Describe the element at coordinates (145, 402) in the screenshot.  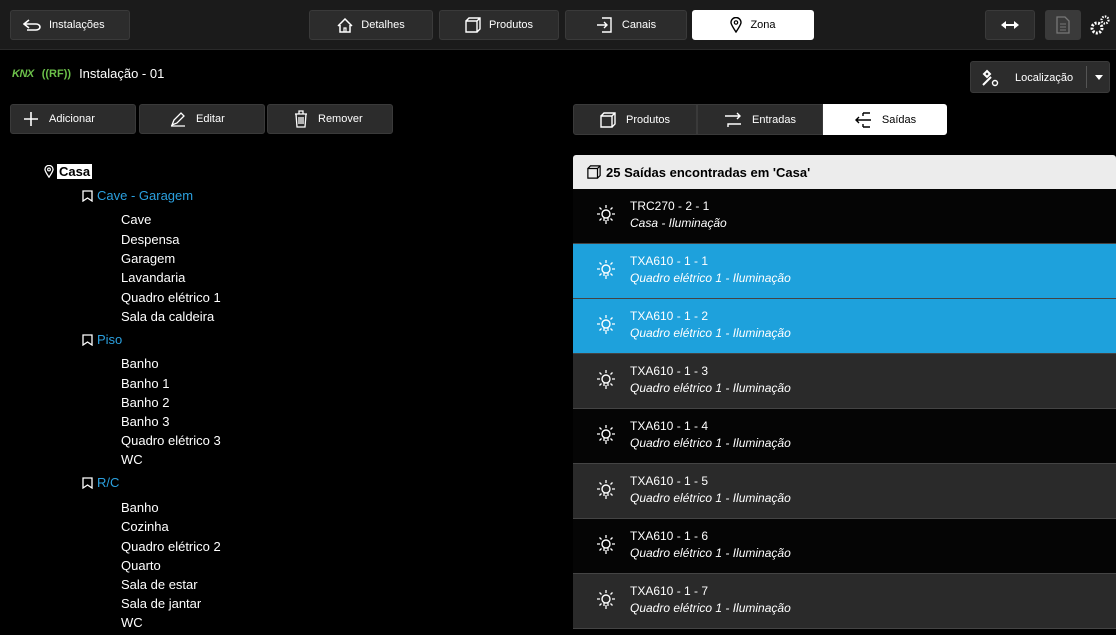
I see `tree-item: Banho 2` at that location.